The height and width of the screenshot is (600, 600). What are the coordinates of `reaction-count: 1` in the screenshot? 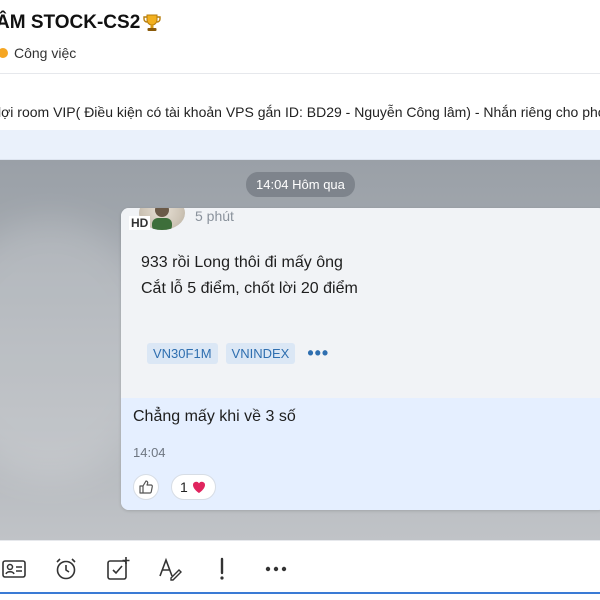 It's located at (184, 487).